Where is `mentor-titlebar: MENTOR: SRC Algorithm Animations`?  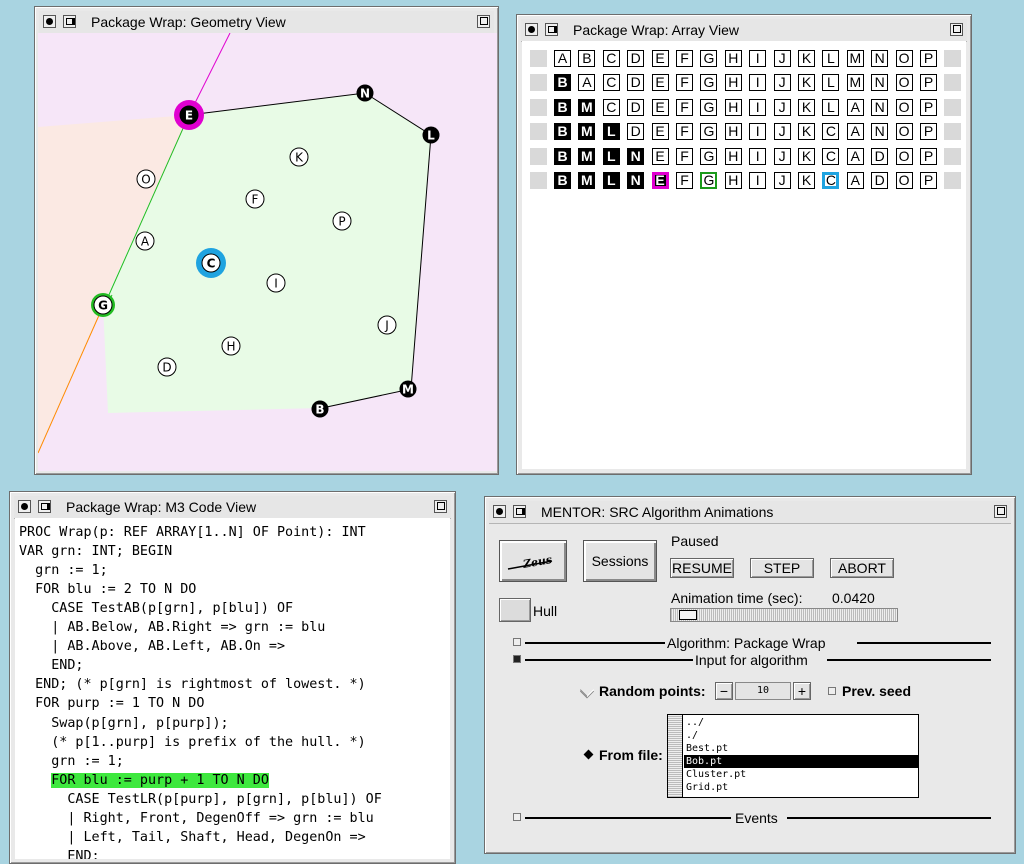 mentor-titlebar: MENTOR: SRC Algorithm Animations is located at coordinates (750, 512).